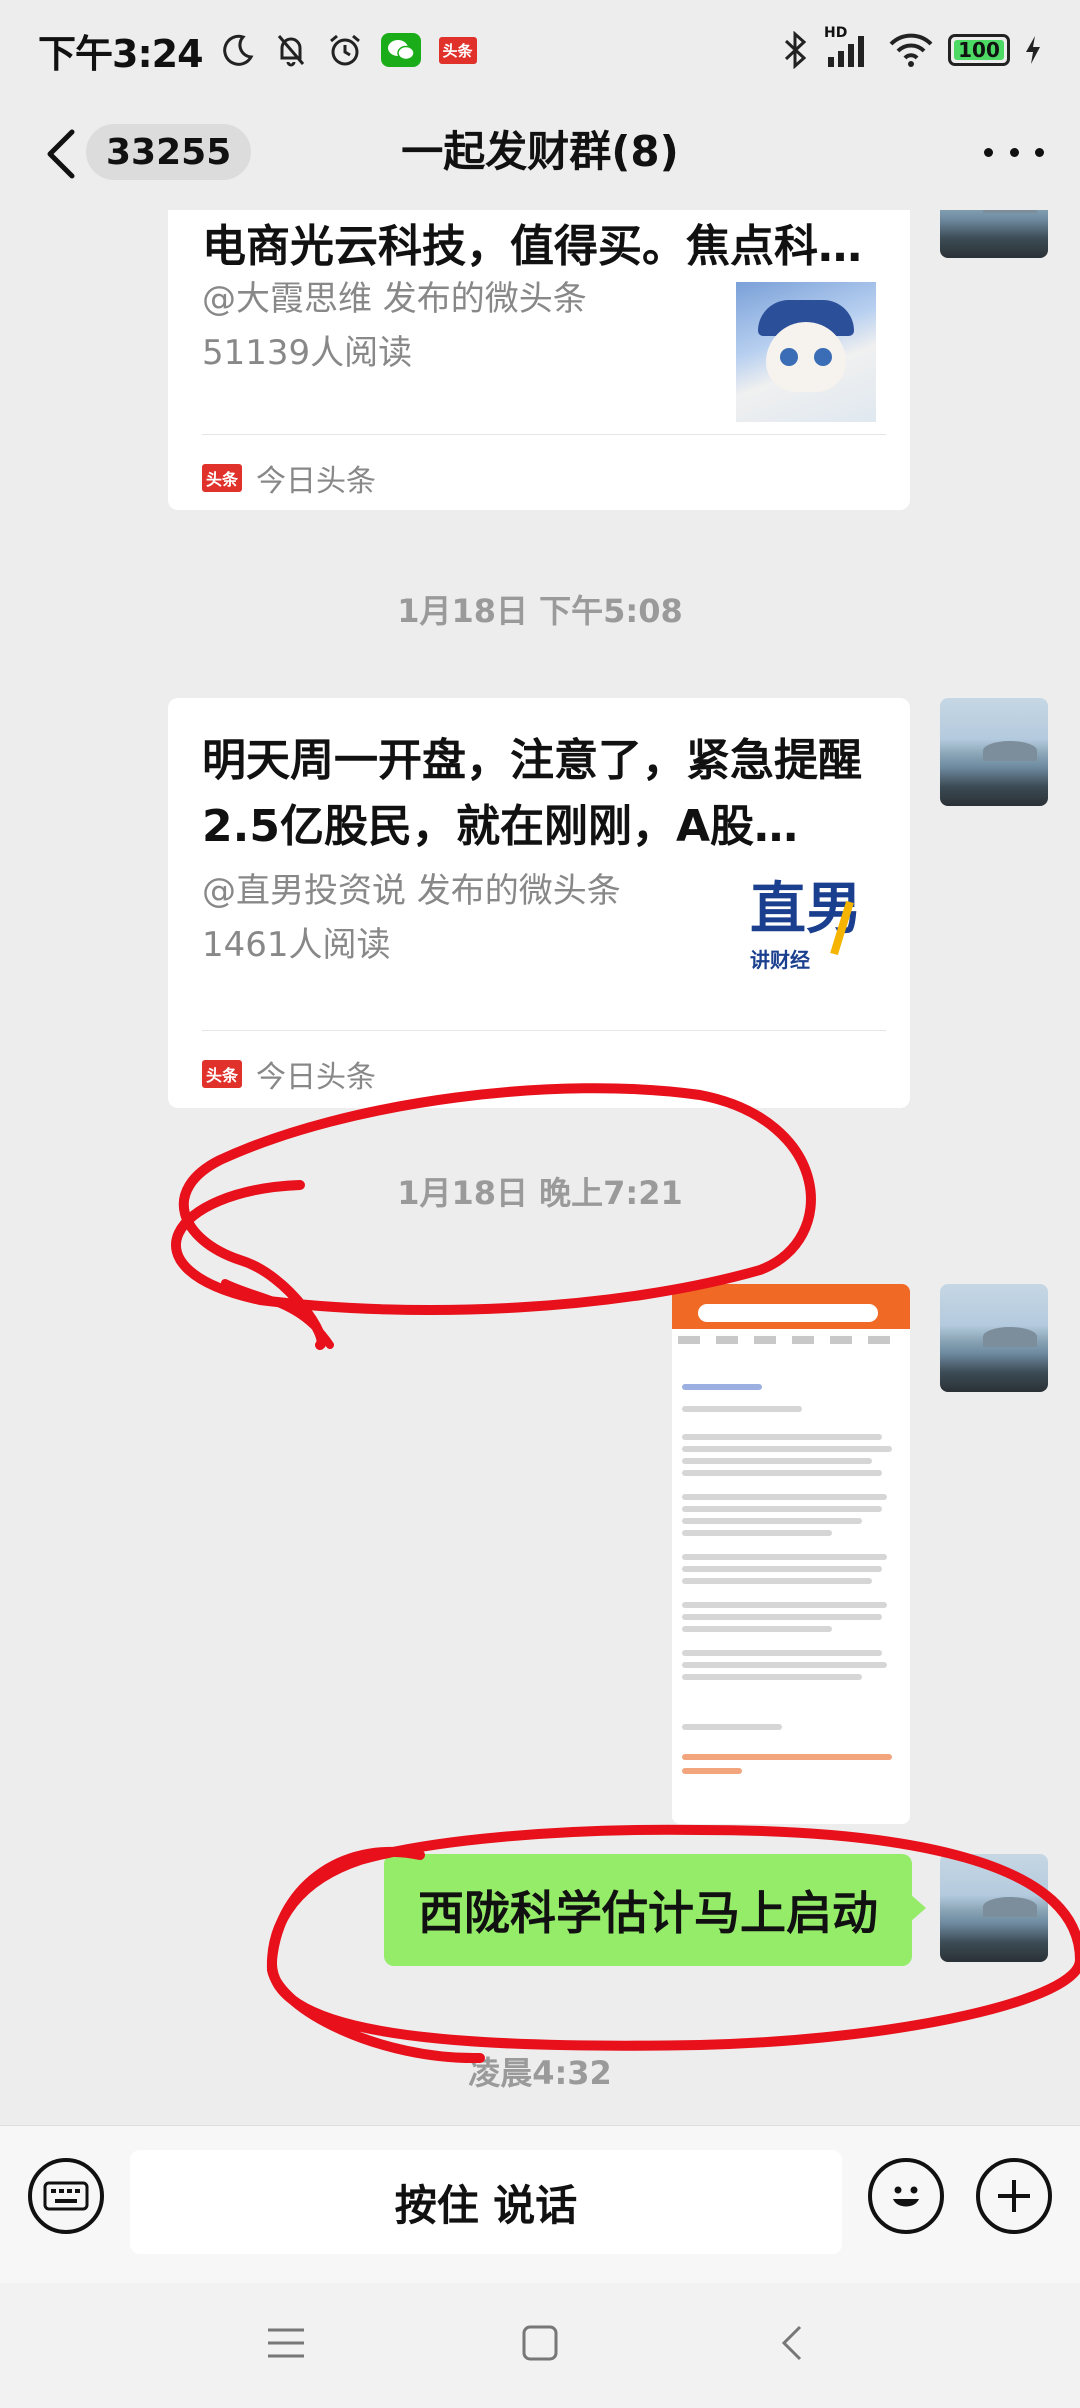 The height and width of the screenshot is (2408, 1080). Describe the element at coordinates (540, 611) in the screenshot. I see `message-timestamp: 1月18日 下午5:08` at that location.